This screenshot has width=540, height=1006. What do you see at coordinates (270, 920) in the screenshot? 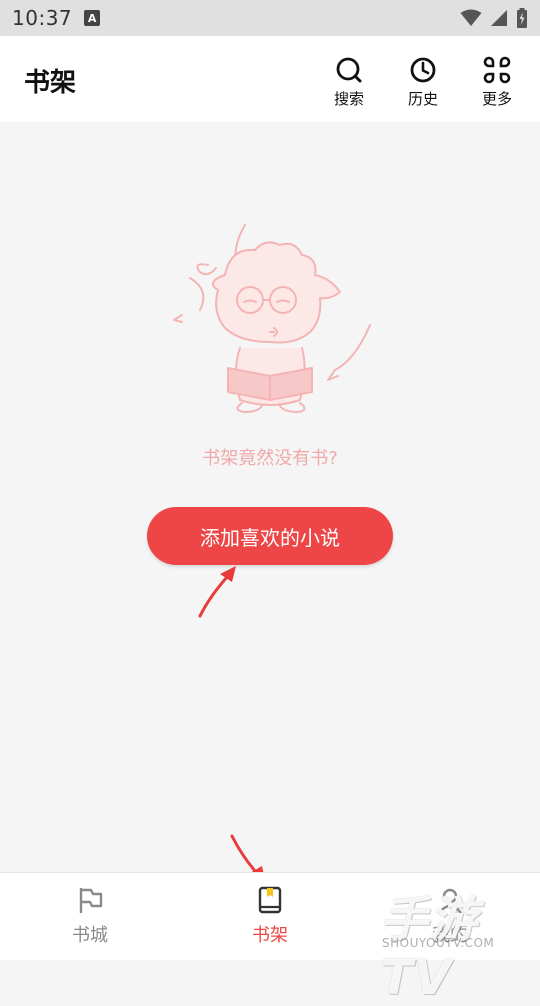
I see `nav-bookshelf: 书架` at bounding box center [270, 920].